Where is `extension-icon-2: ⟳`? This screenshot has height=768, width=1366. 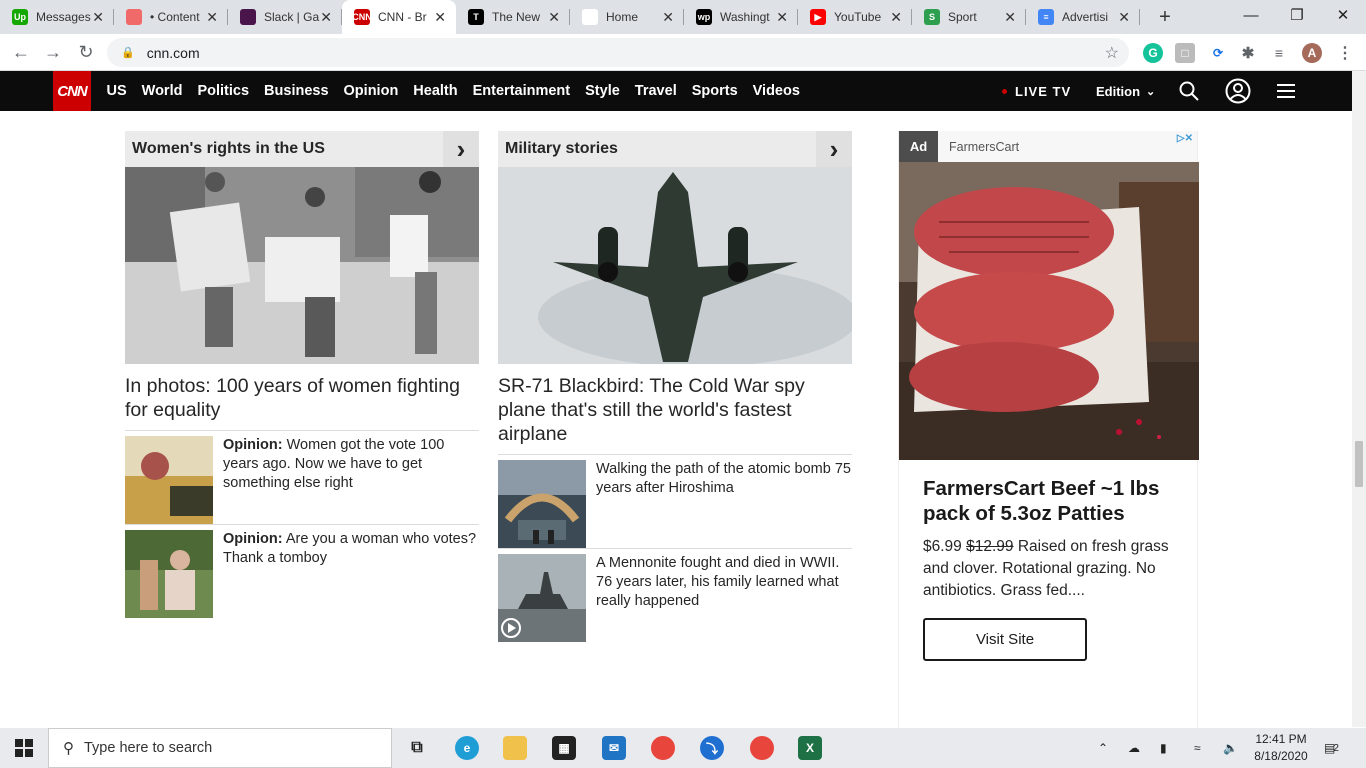 extension-icon-2: ⟳ is located at coordinates (1218, 53).